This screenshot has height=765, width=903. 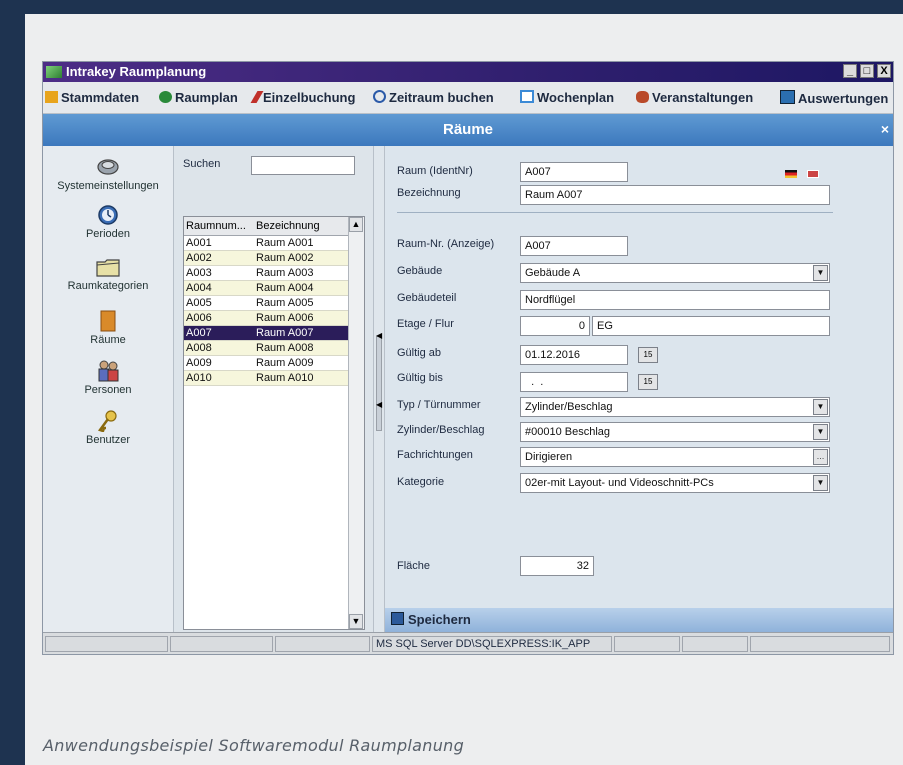 I want to click on menu-veranstaltungen: Veranstaltungen, so click(x=694, y=97).